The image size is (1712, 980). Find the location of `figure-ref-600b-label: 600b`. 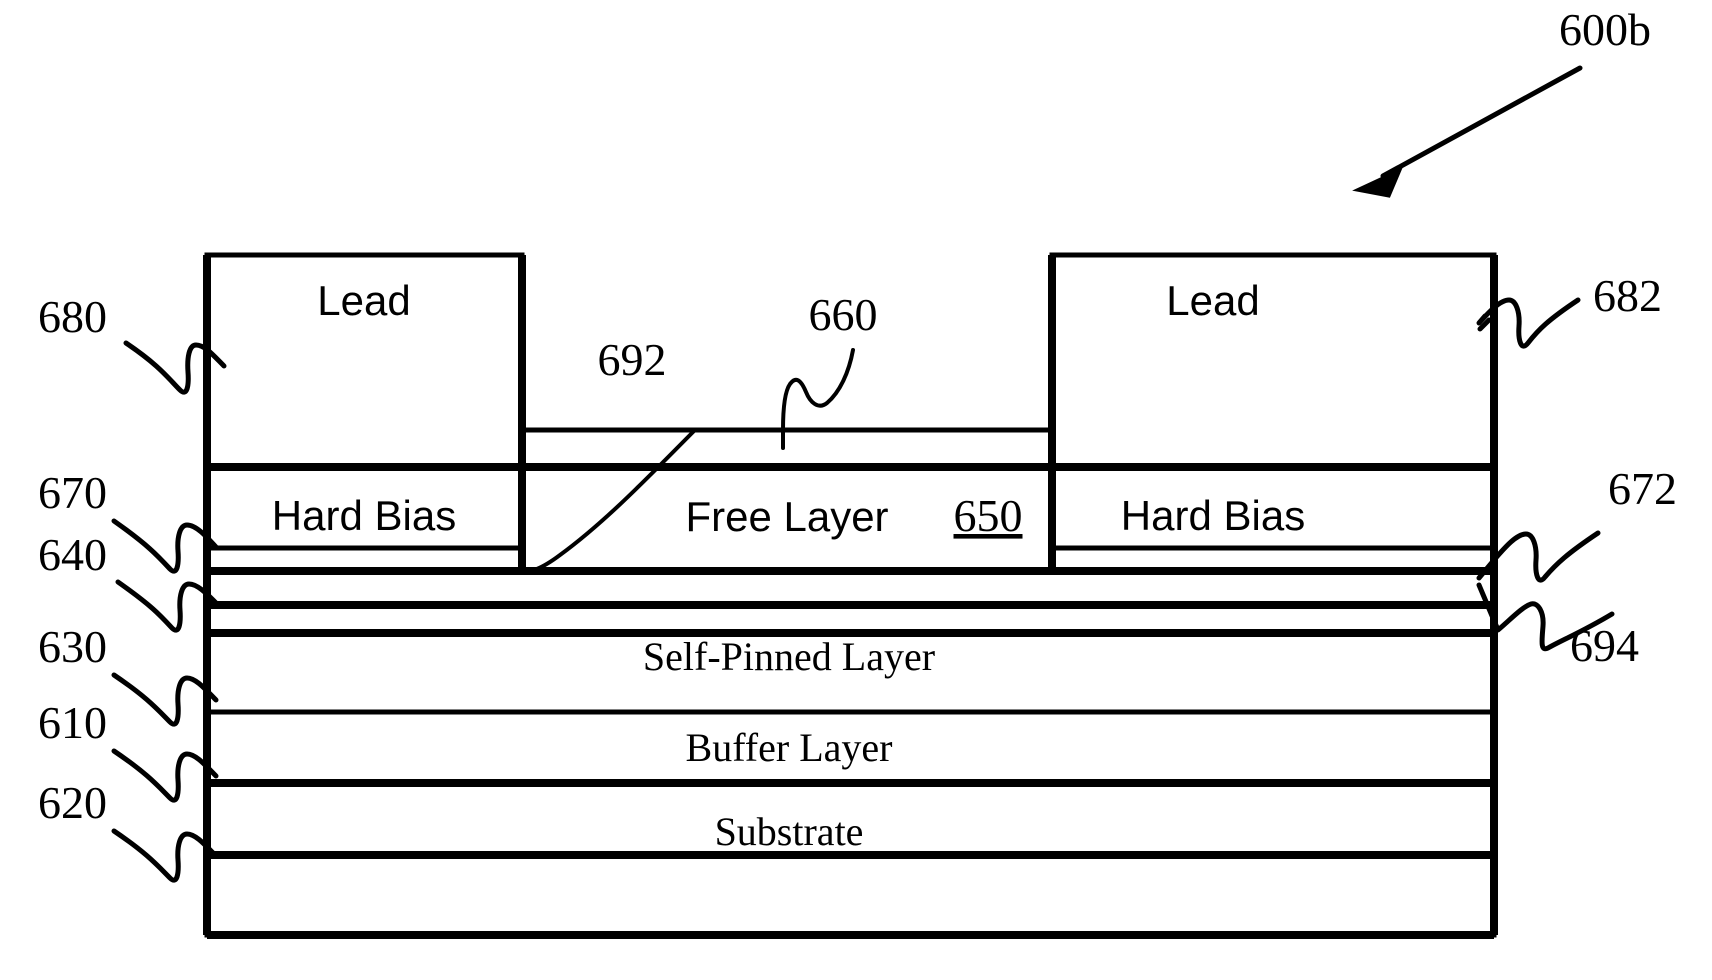

figure-ref-600b-label: 600b is located at coordinates (1605, 29).